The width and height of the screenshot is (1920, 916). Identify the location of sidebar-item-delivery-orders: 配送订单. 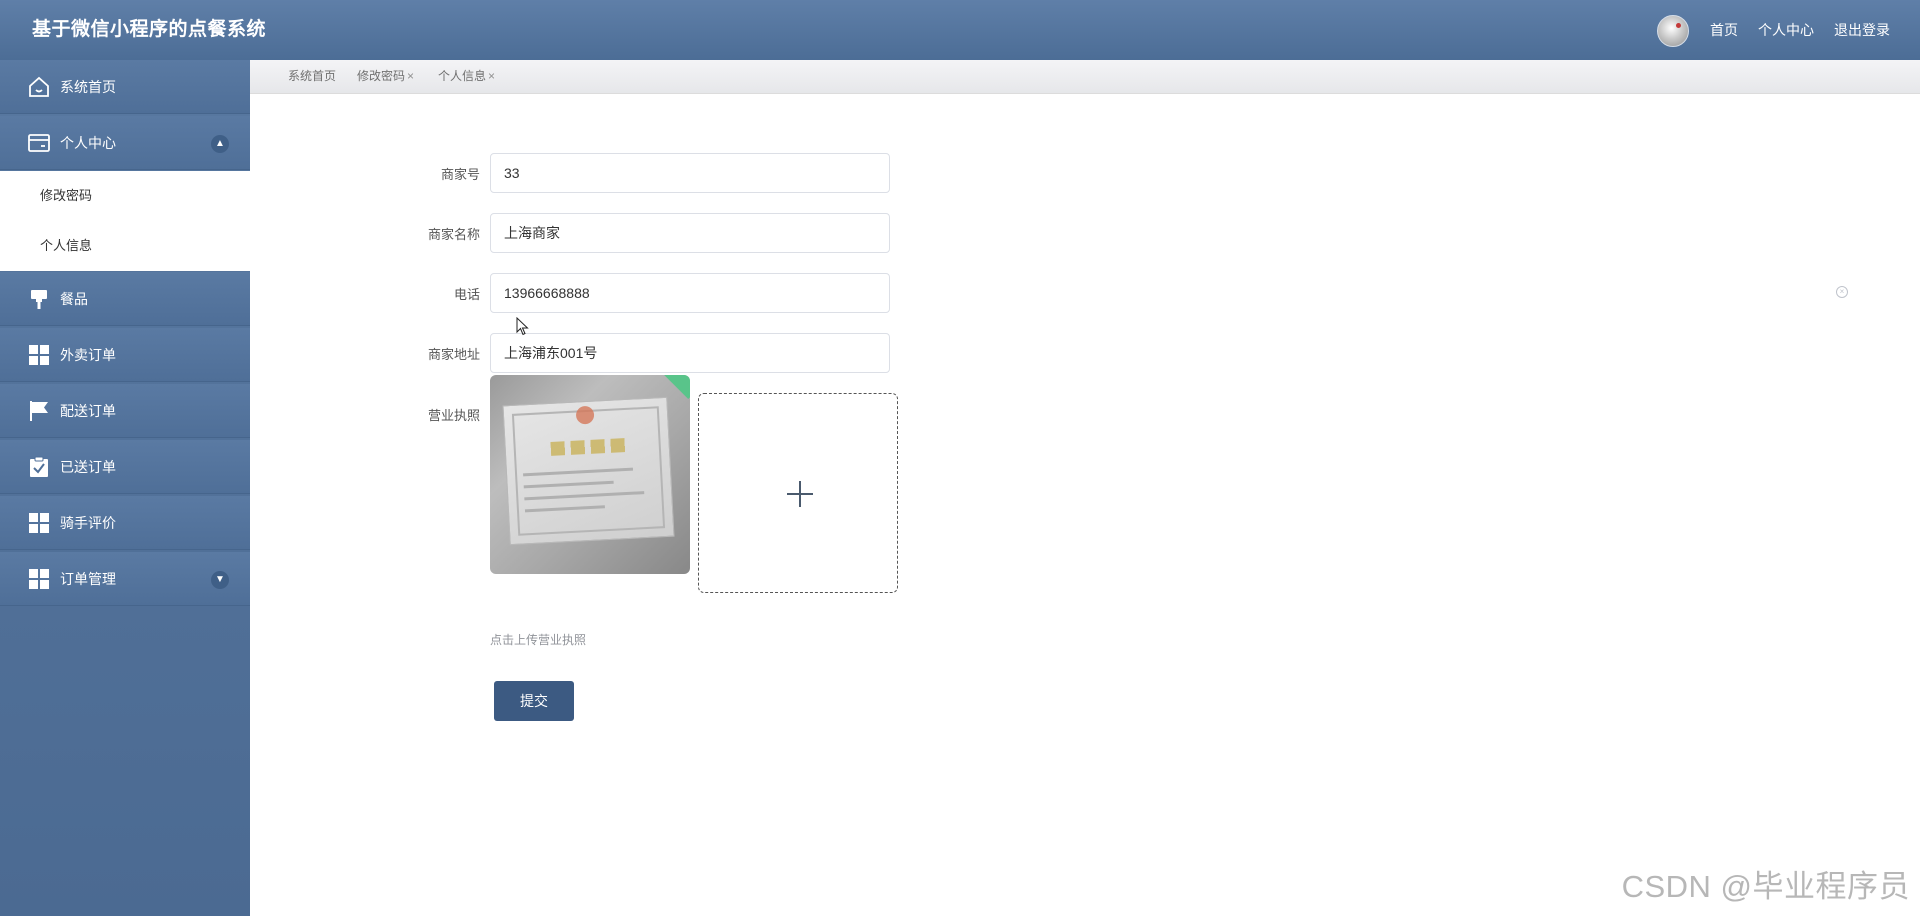
(125, 411).